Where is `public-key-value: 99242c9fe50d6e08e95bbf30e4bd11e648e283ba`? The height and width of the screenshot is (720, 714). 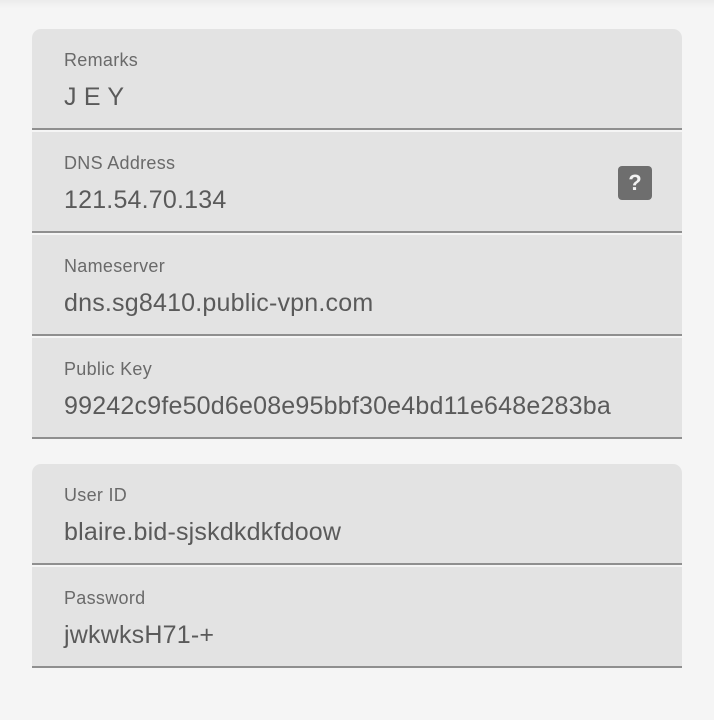
public-key-value: 99242c9fe50d6e08e95bbf30e4bd11e648e283ba is located at coordinates (337, 406).